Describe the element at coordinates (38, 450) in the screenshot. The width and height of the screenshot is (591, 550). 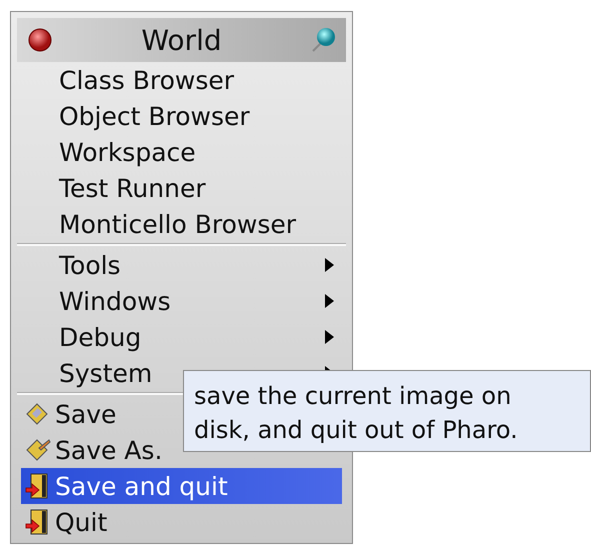
I see `floppy-disk-pencil-icon` at that location.